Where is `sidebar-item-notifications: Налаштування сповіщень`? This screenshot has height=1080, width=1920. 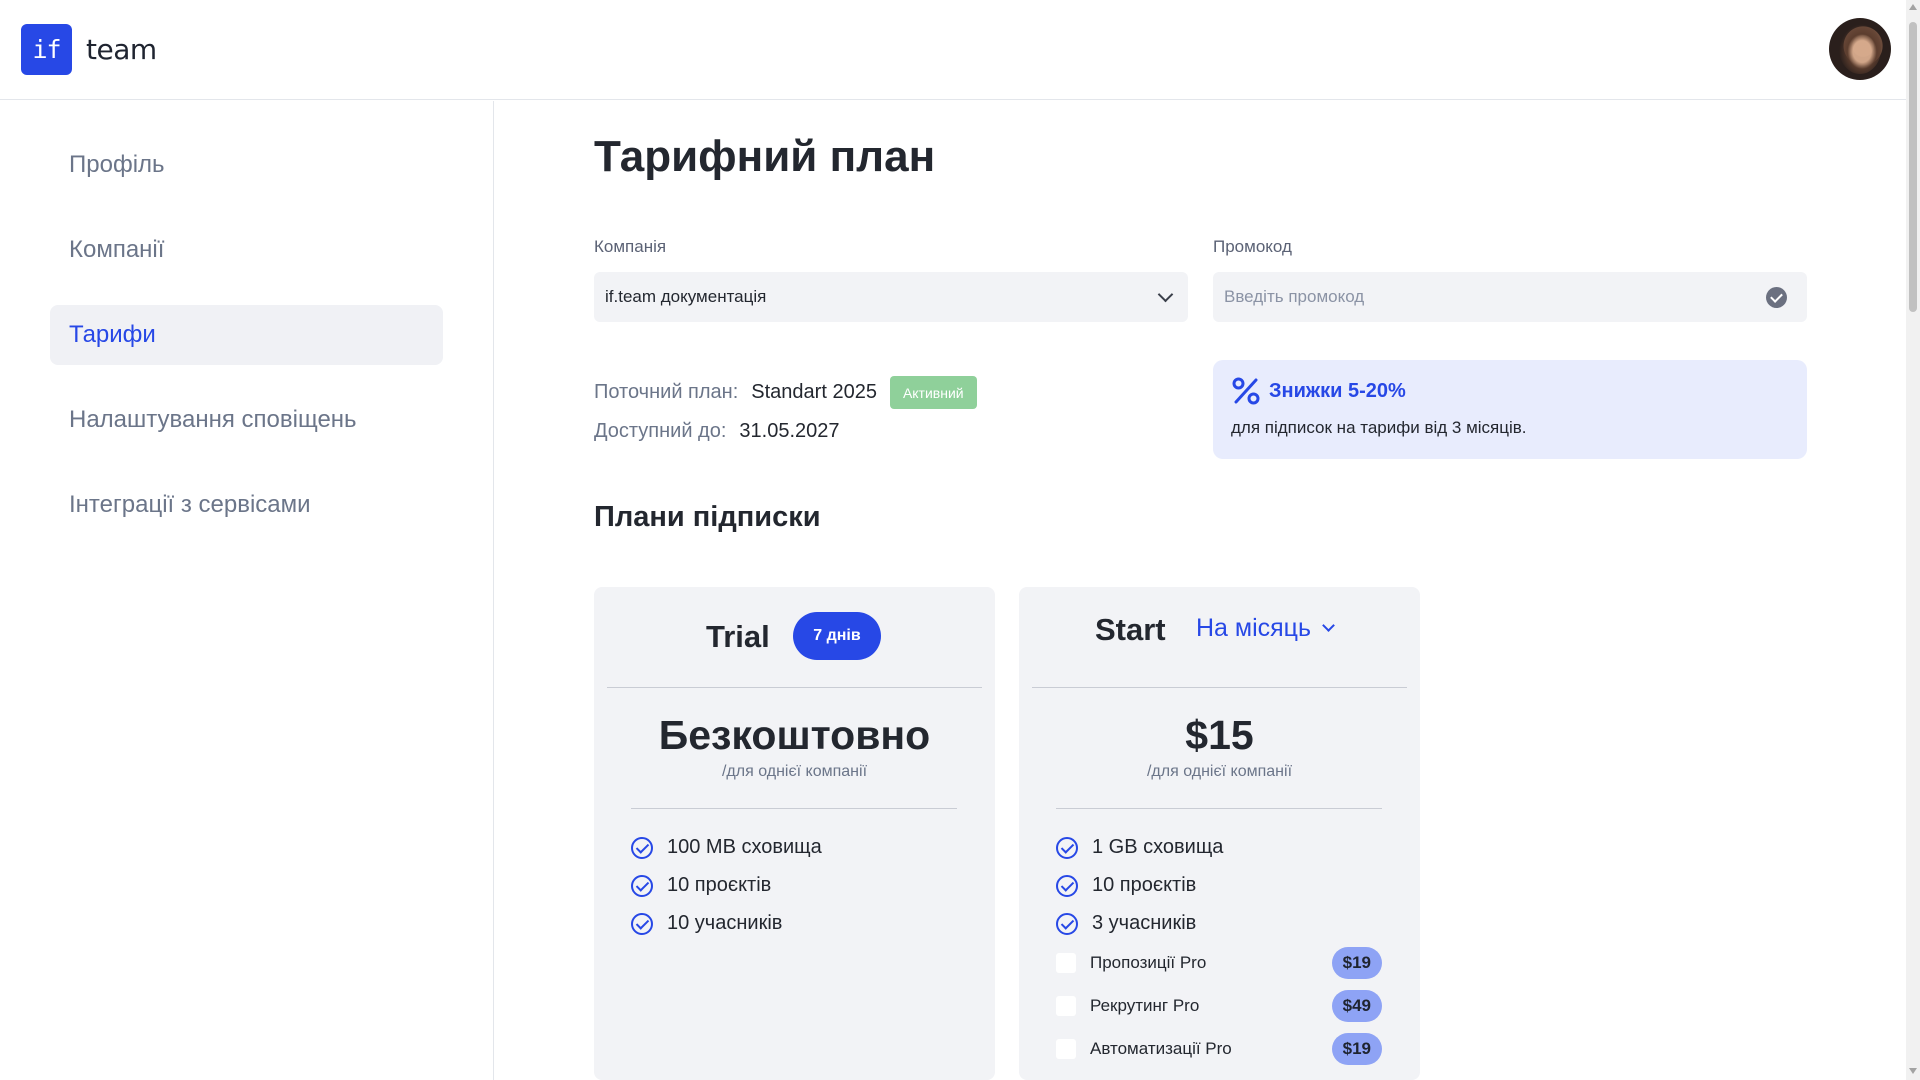
sidebar-item-notifications: Налаштування сповіщень is located at coordinates (246, 420).